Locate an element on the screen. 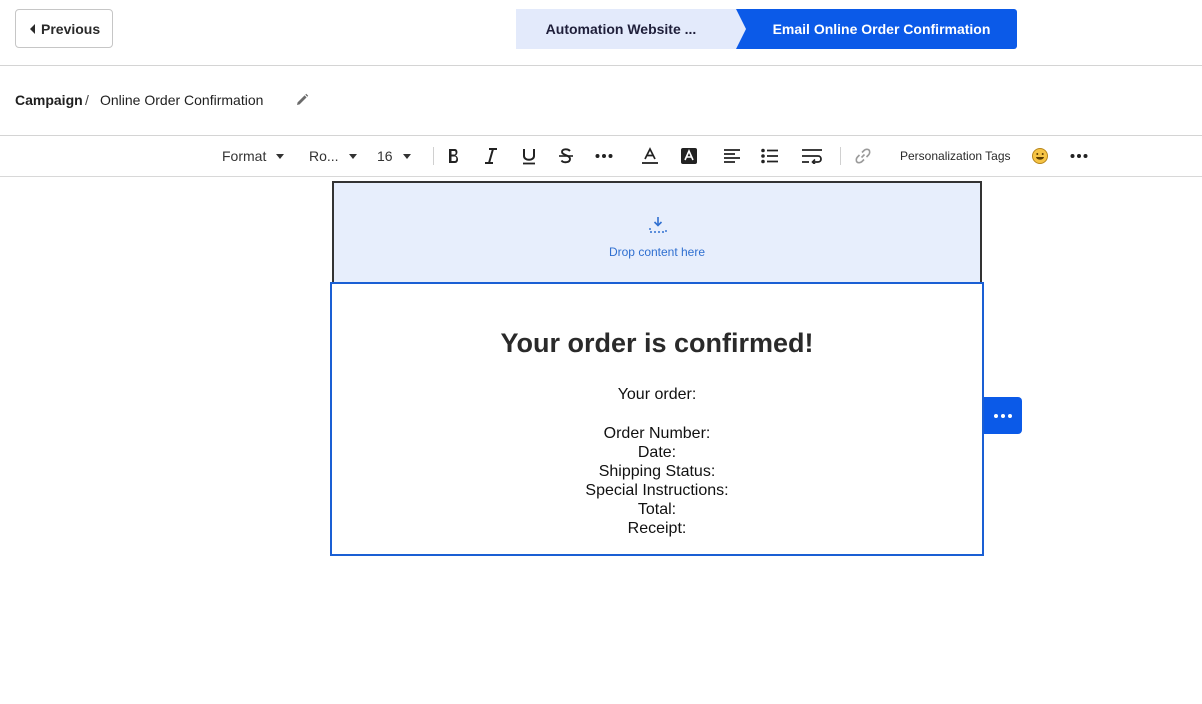  align-left-icon is located at coordinates (732, 156).